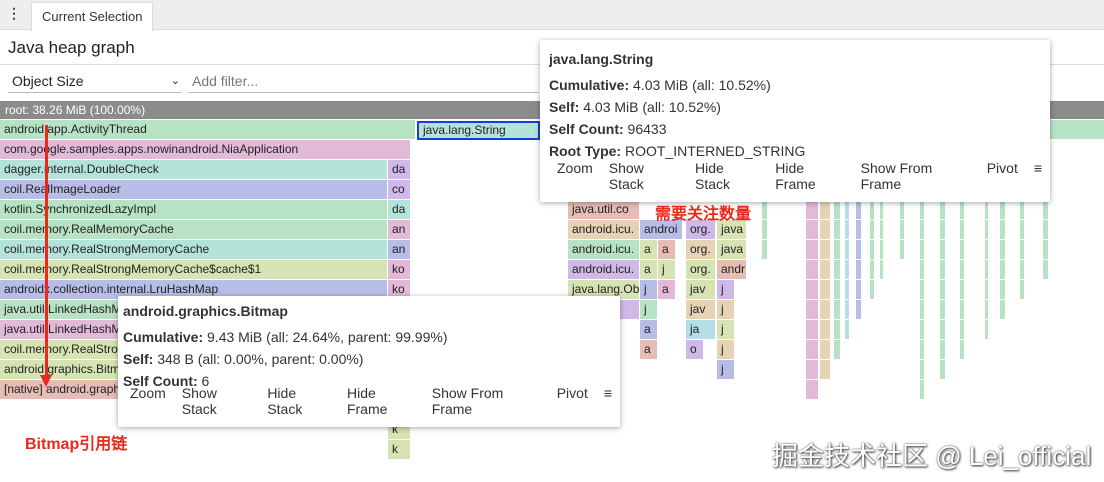 The image size is (1104, 482). I want to click on flame-frame: an, so click(399, 229).